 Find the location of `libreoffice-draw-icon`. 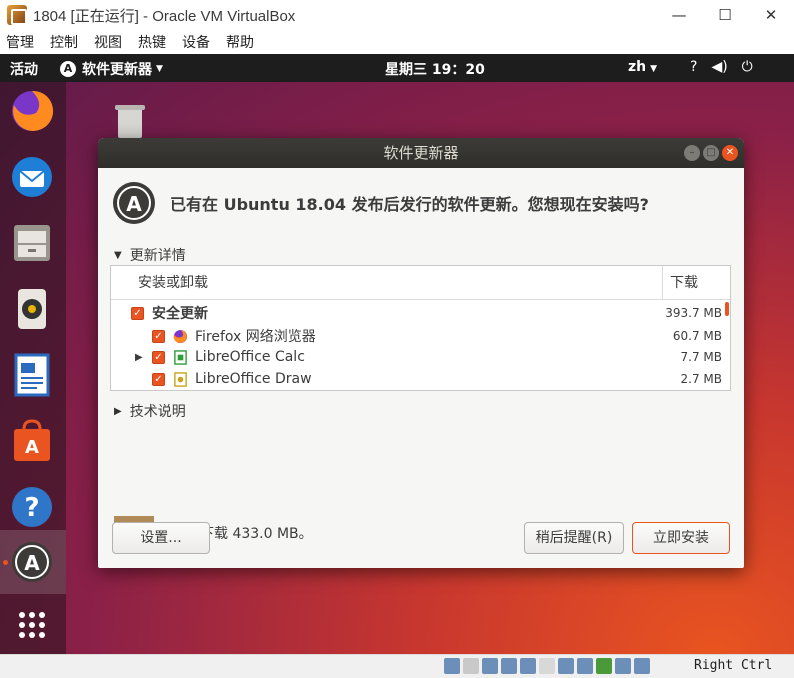

libreoffice-draw-icon is located at coordinates (180, 379).